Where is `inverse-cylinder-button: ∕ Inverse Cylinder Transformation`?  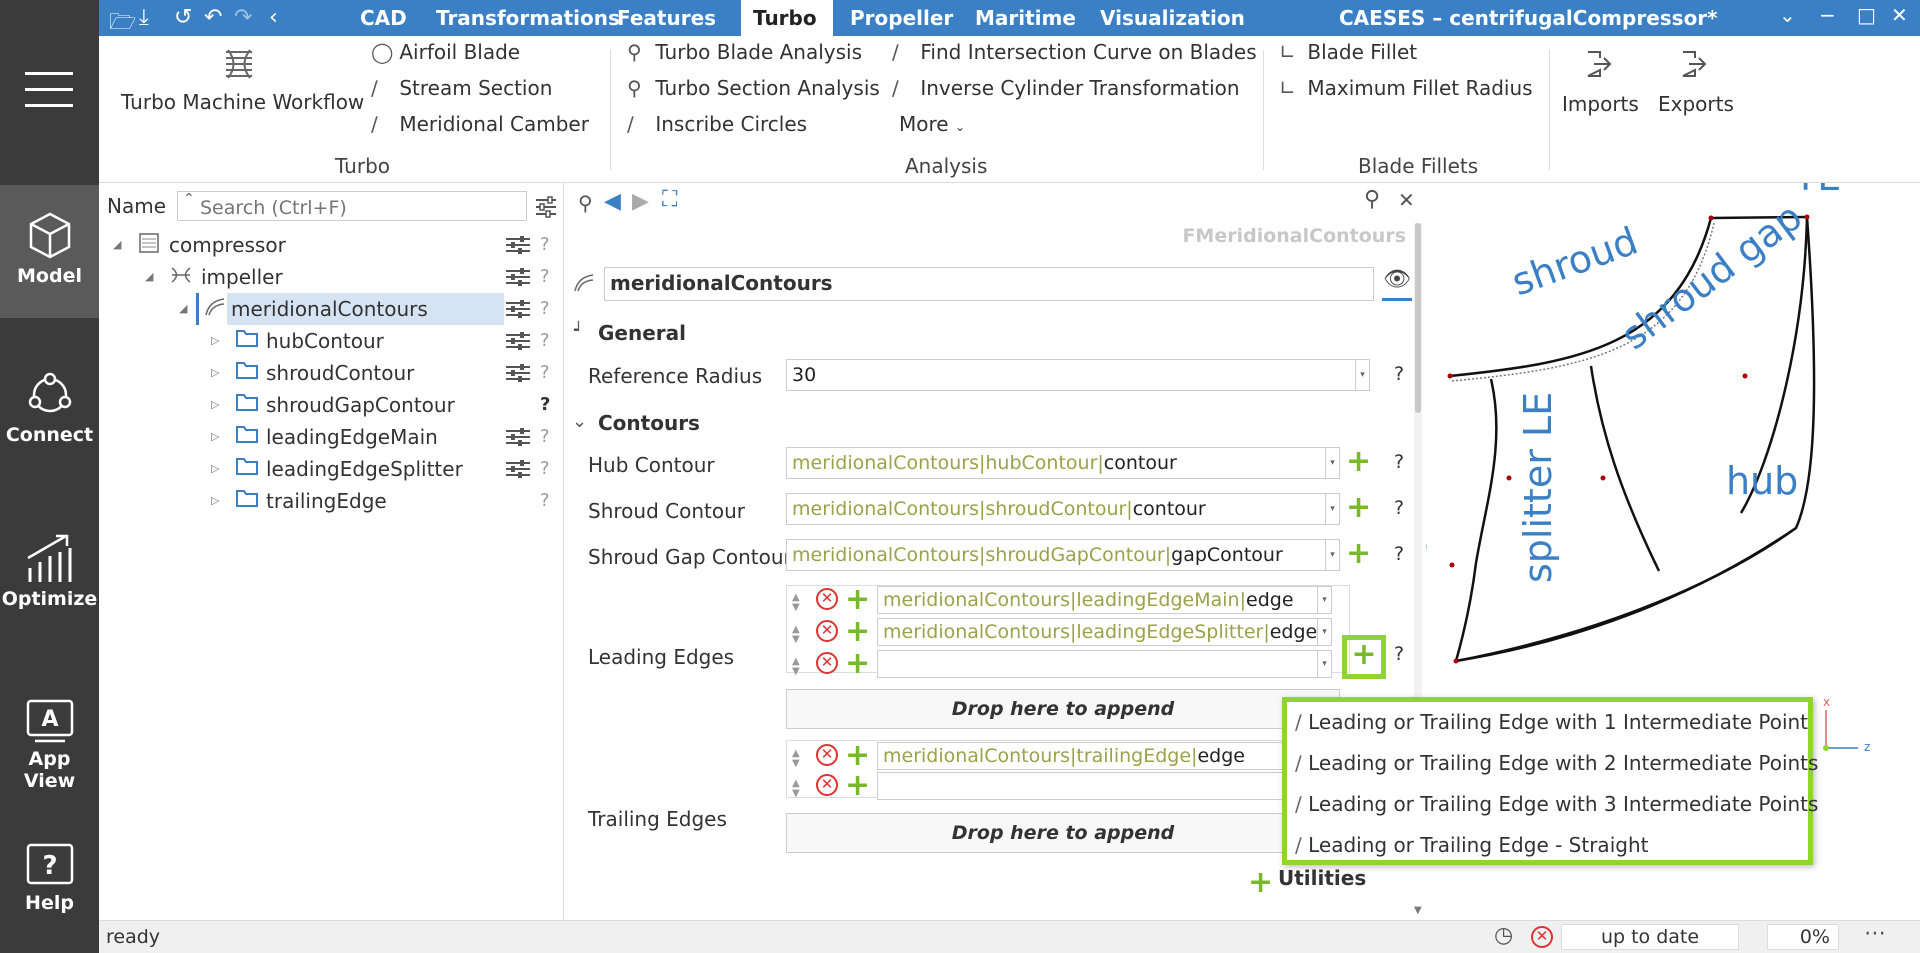 inverse-cylinder-button: ∕ Inverse Cylinder Transformation is located at coordinates (1066, 88).